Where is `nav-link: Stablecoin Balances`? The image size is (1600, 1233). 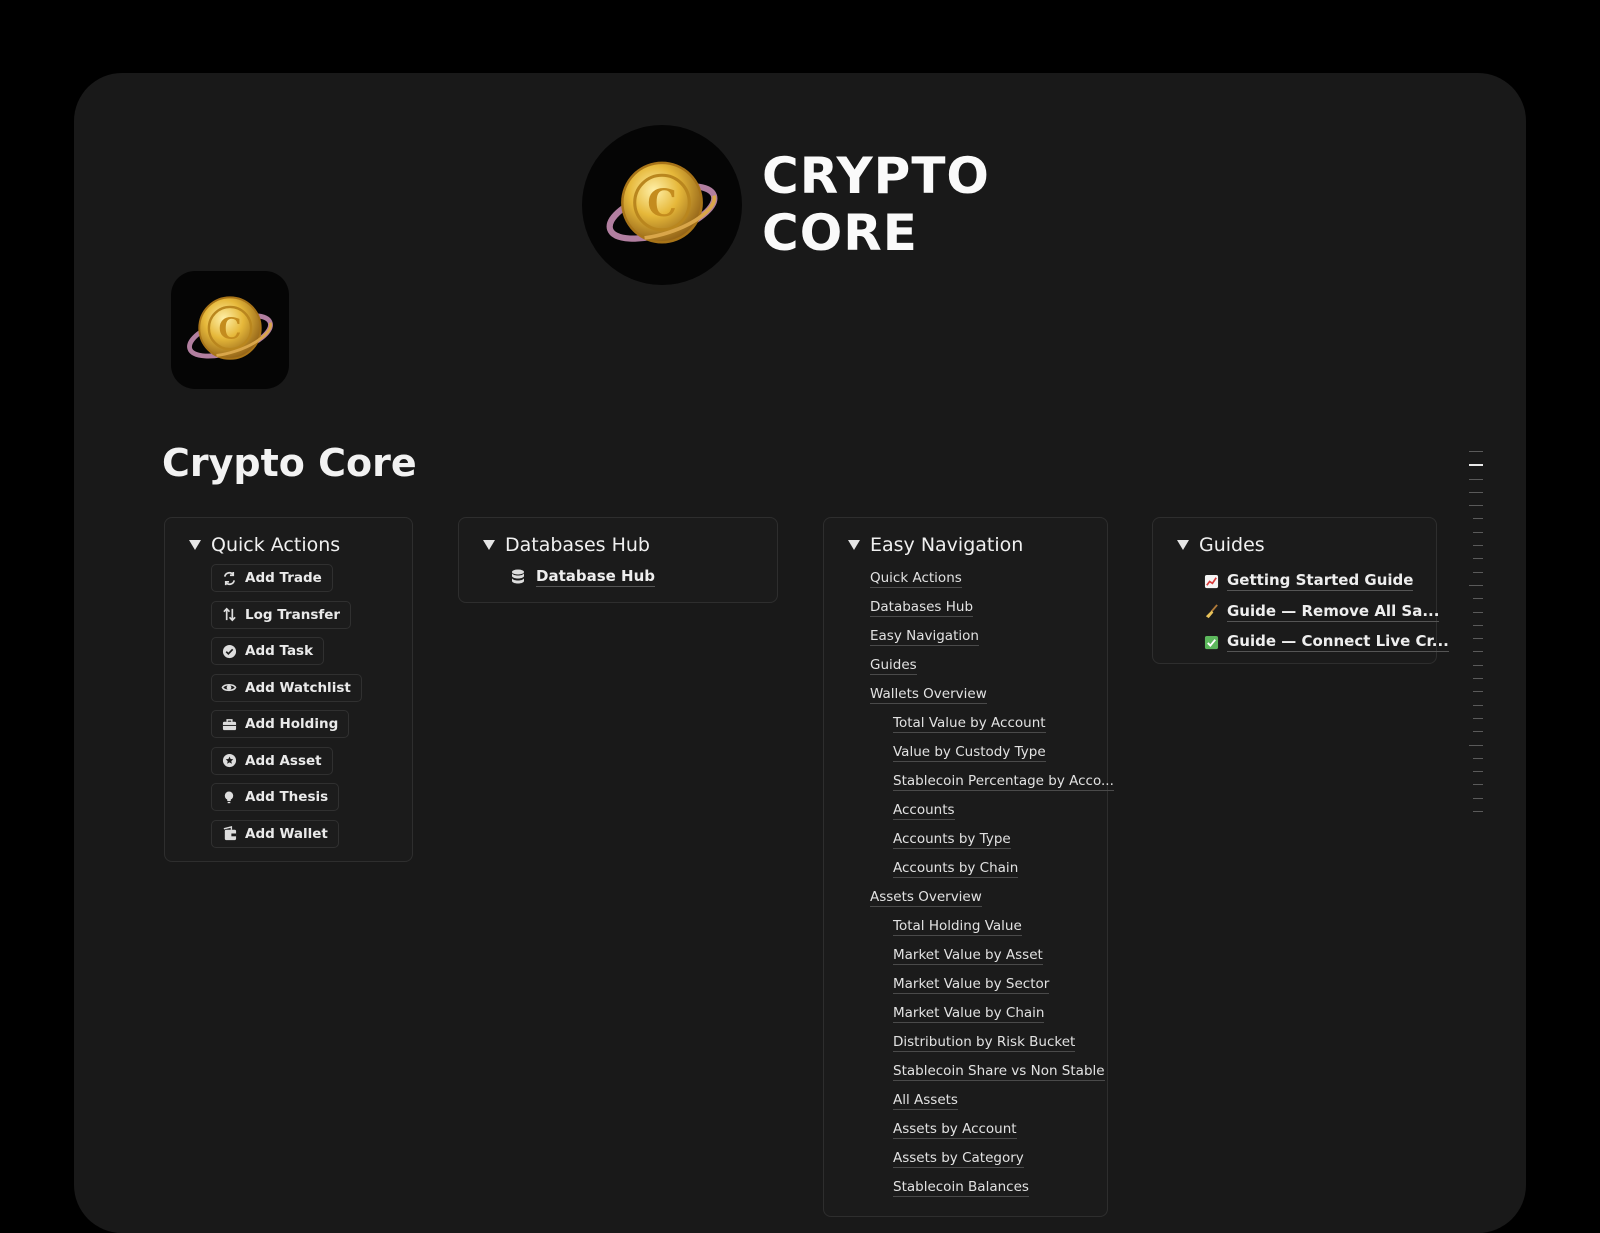 nav-link: Stablecoin Balances is located at coordinates (992, 1192).